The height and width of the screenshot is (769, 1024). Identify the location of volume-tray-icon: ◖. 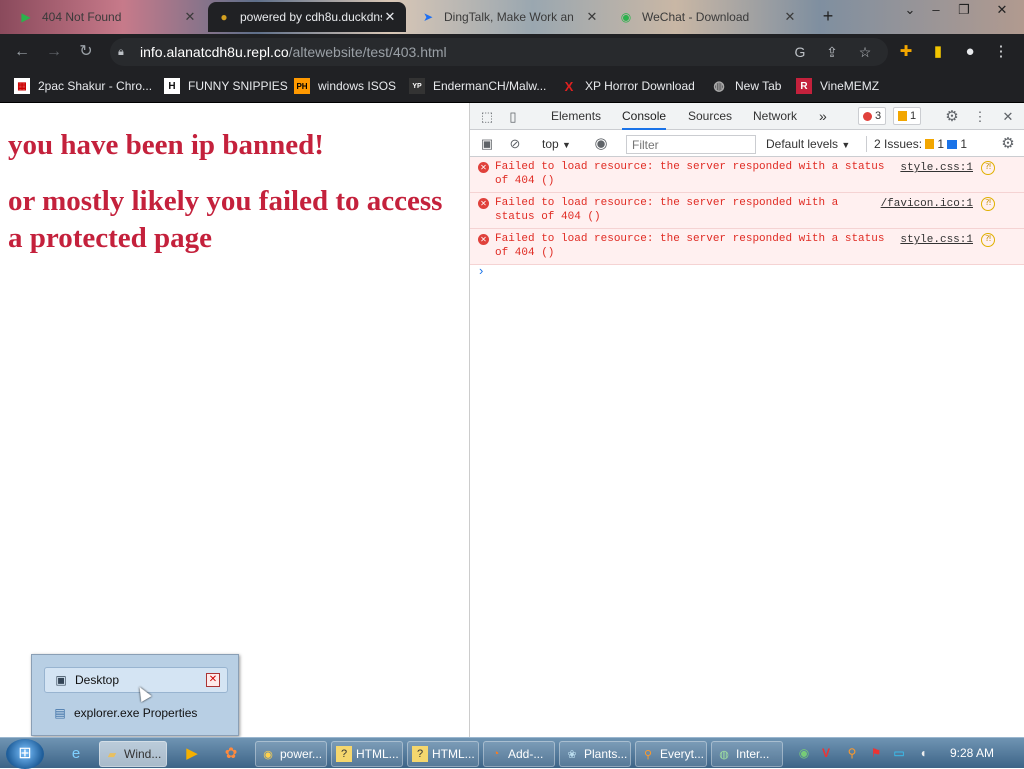
(923, 753).